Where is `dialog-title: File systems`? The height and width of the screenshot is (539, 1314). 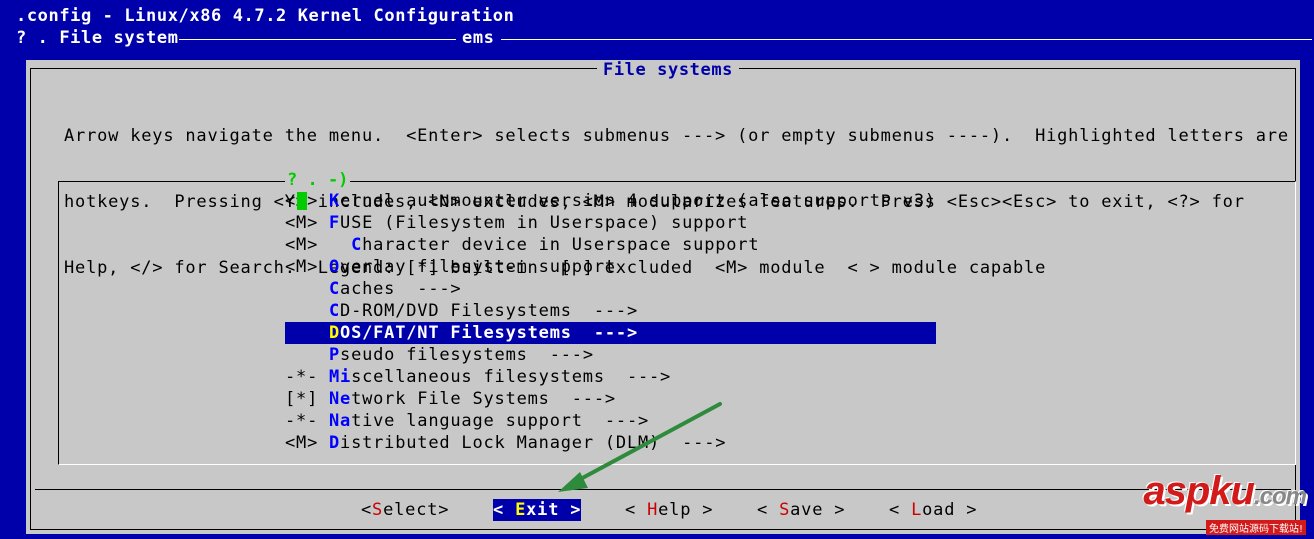 dialog-title: File systems is located at coordinates (668, 70).